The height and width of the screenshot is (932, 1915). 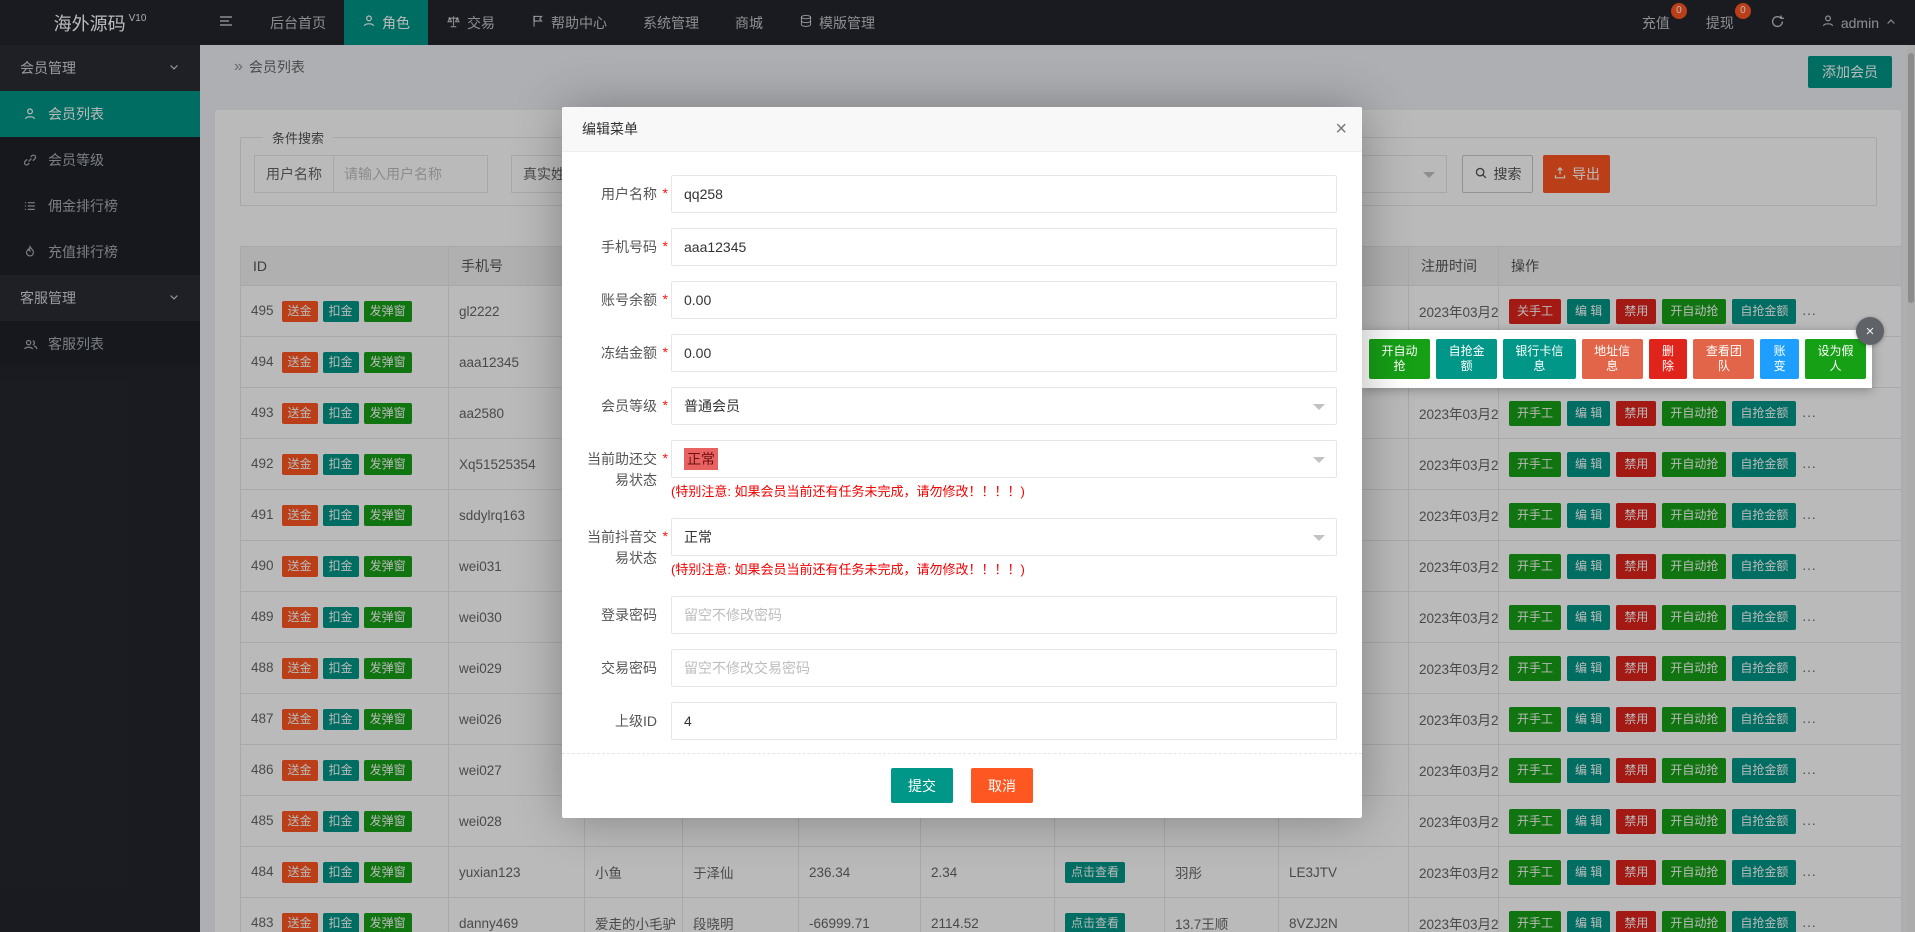 I want to click on field-label-text: 手机号码, so click(x=629, y=247).